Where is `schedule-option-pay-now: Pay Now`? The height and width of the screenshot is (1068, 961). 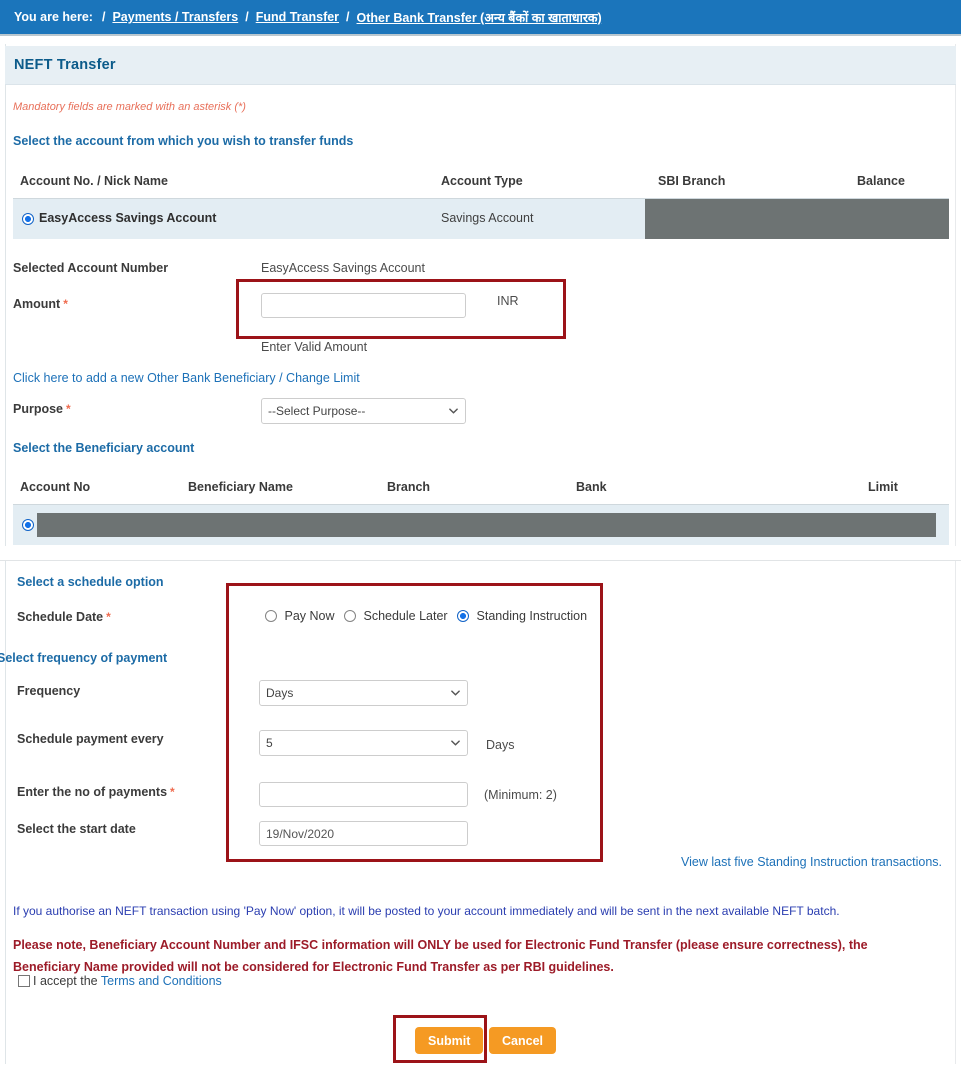 schedule-option-pay-now: Pay Now is located at coordinates (301, 616).